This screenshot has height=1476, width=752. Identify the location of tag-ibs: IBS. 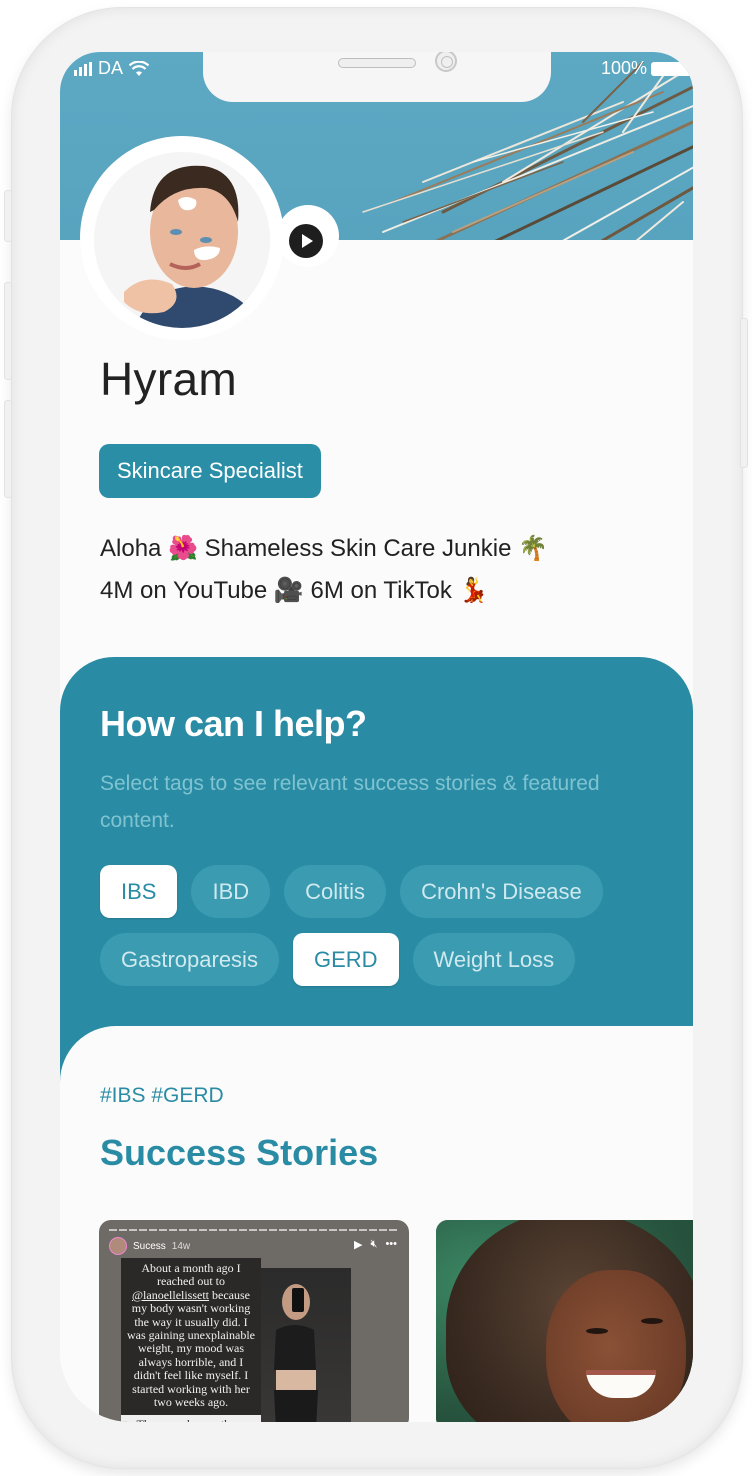
(139, 891).